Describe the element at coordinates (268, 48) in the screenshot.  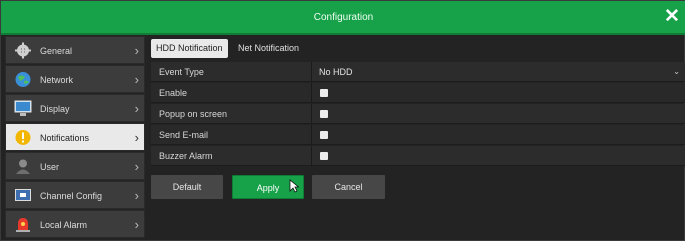
I see `tab-net-notification: Net Notification` at that location.